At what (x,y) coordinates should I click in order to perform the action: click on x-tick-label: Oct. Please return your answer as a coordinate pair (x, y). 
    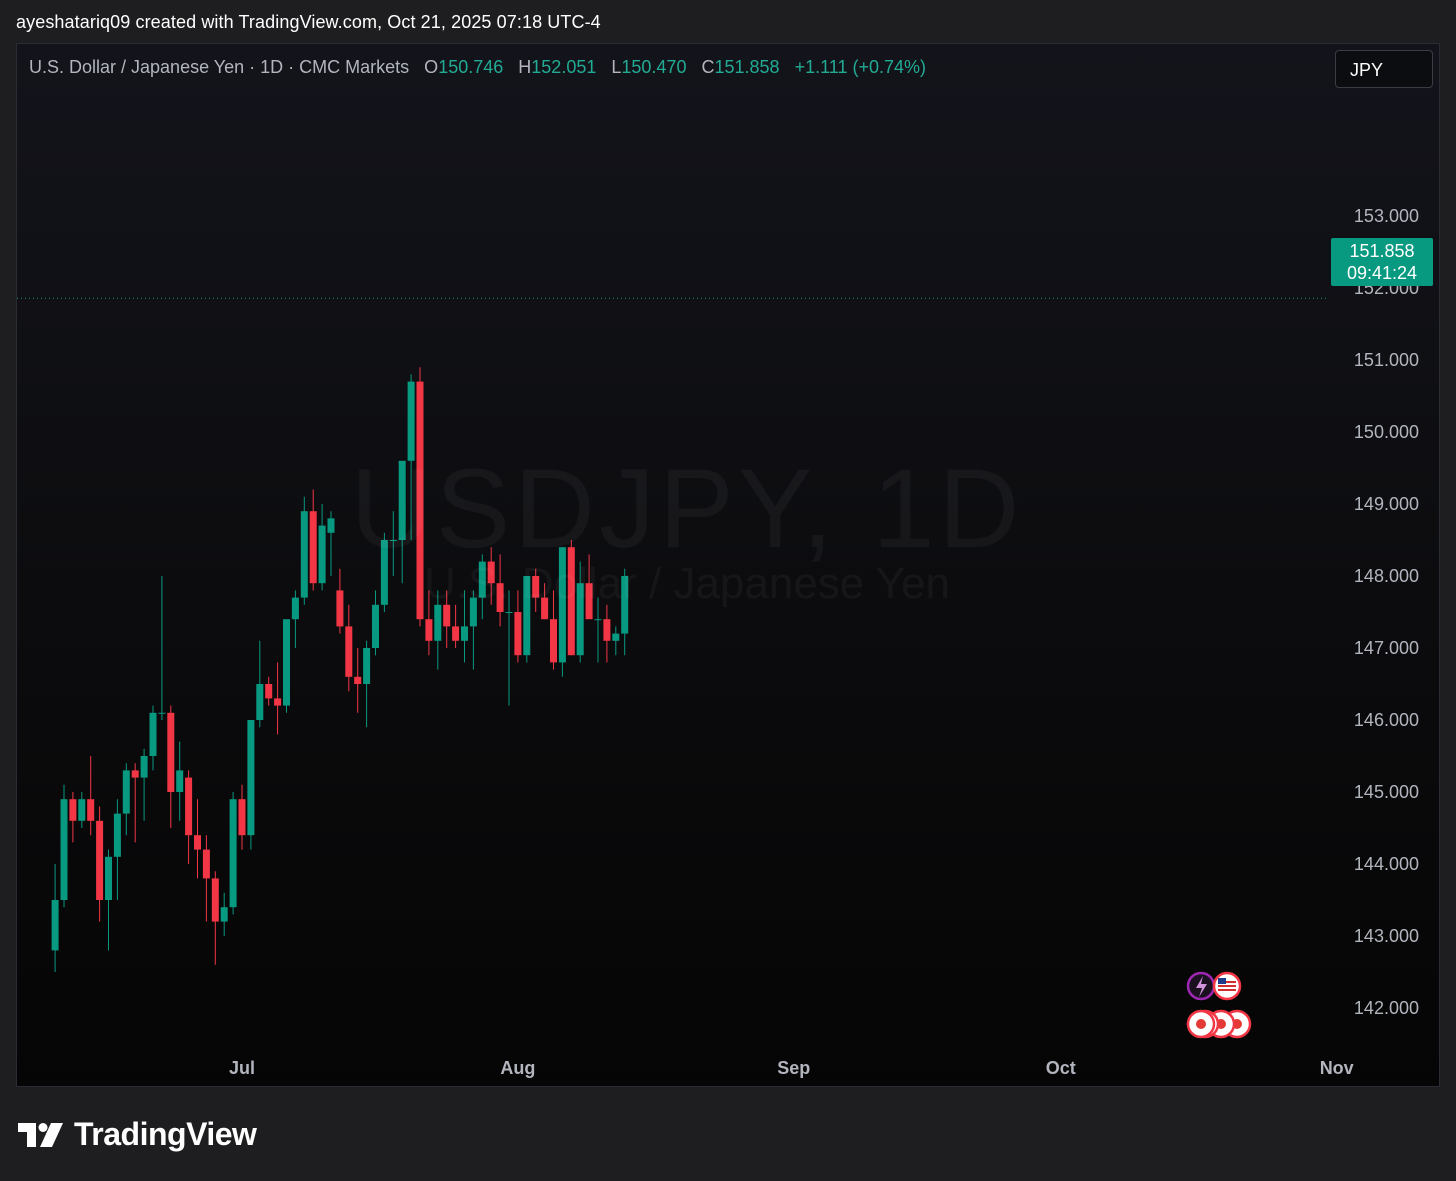
    Looking at the image, I should click on (1061, 1068).